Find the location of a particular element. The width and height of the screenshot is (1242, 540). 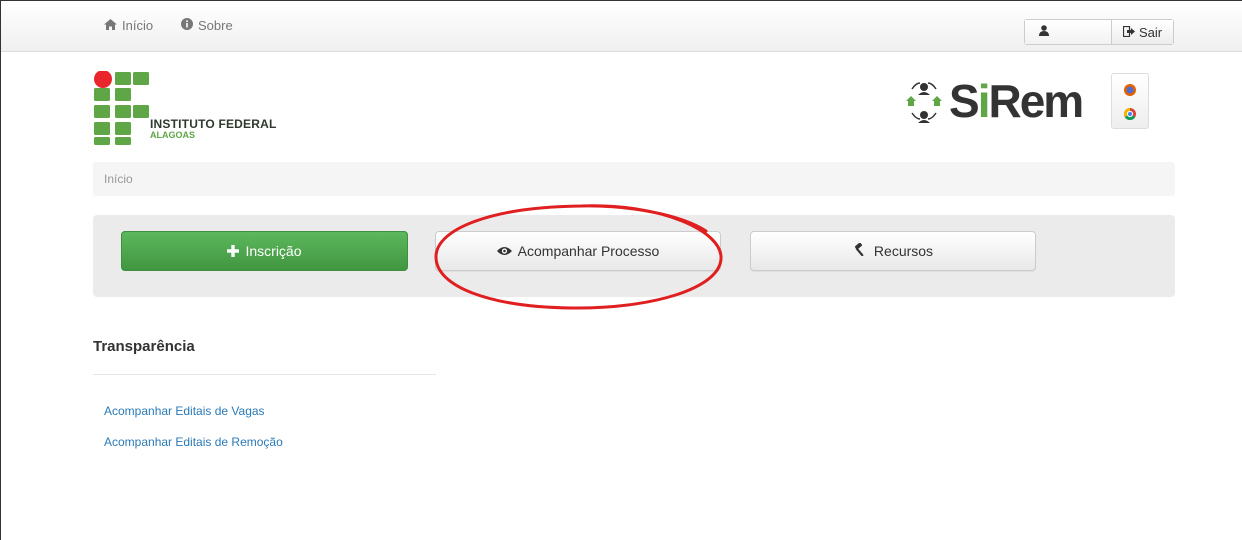

people-network-icon is located at coordinates (924, 102).